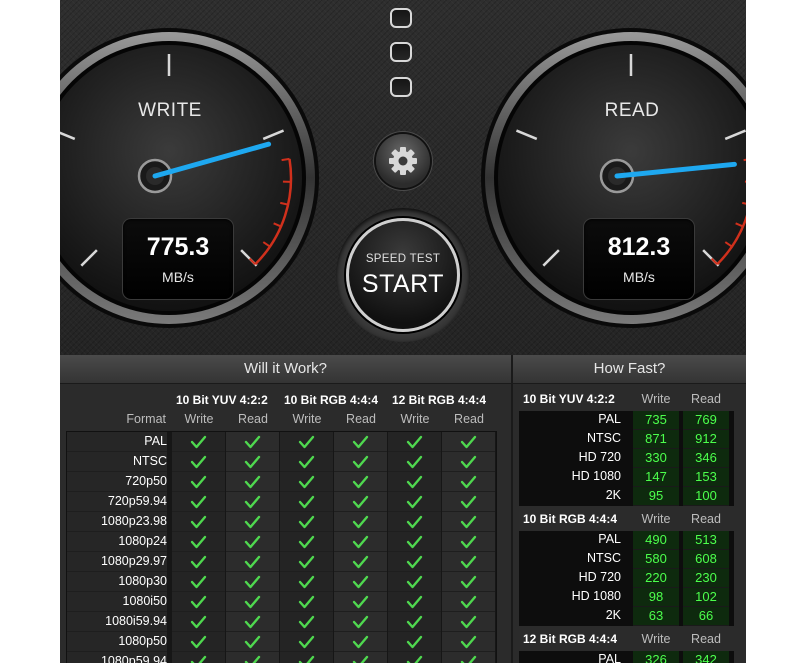  Describe the element at coordinates (629, 477) in the screenshot. I see `fast-table-row: HD 1080 147 153` at that location.